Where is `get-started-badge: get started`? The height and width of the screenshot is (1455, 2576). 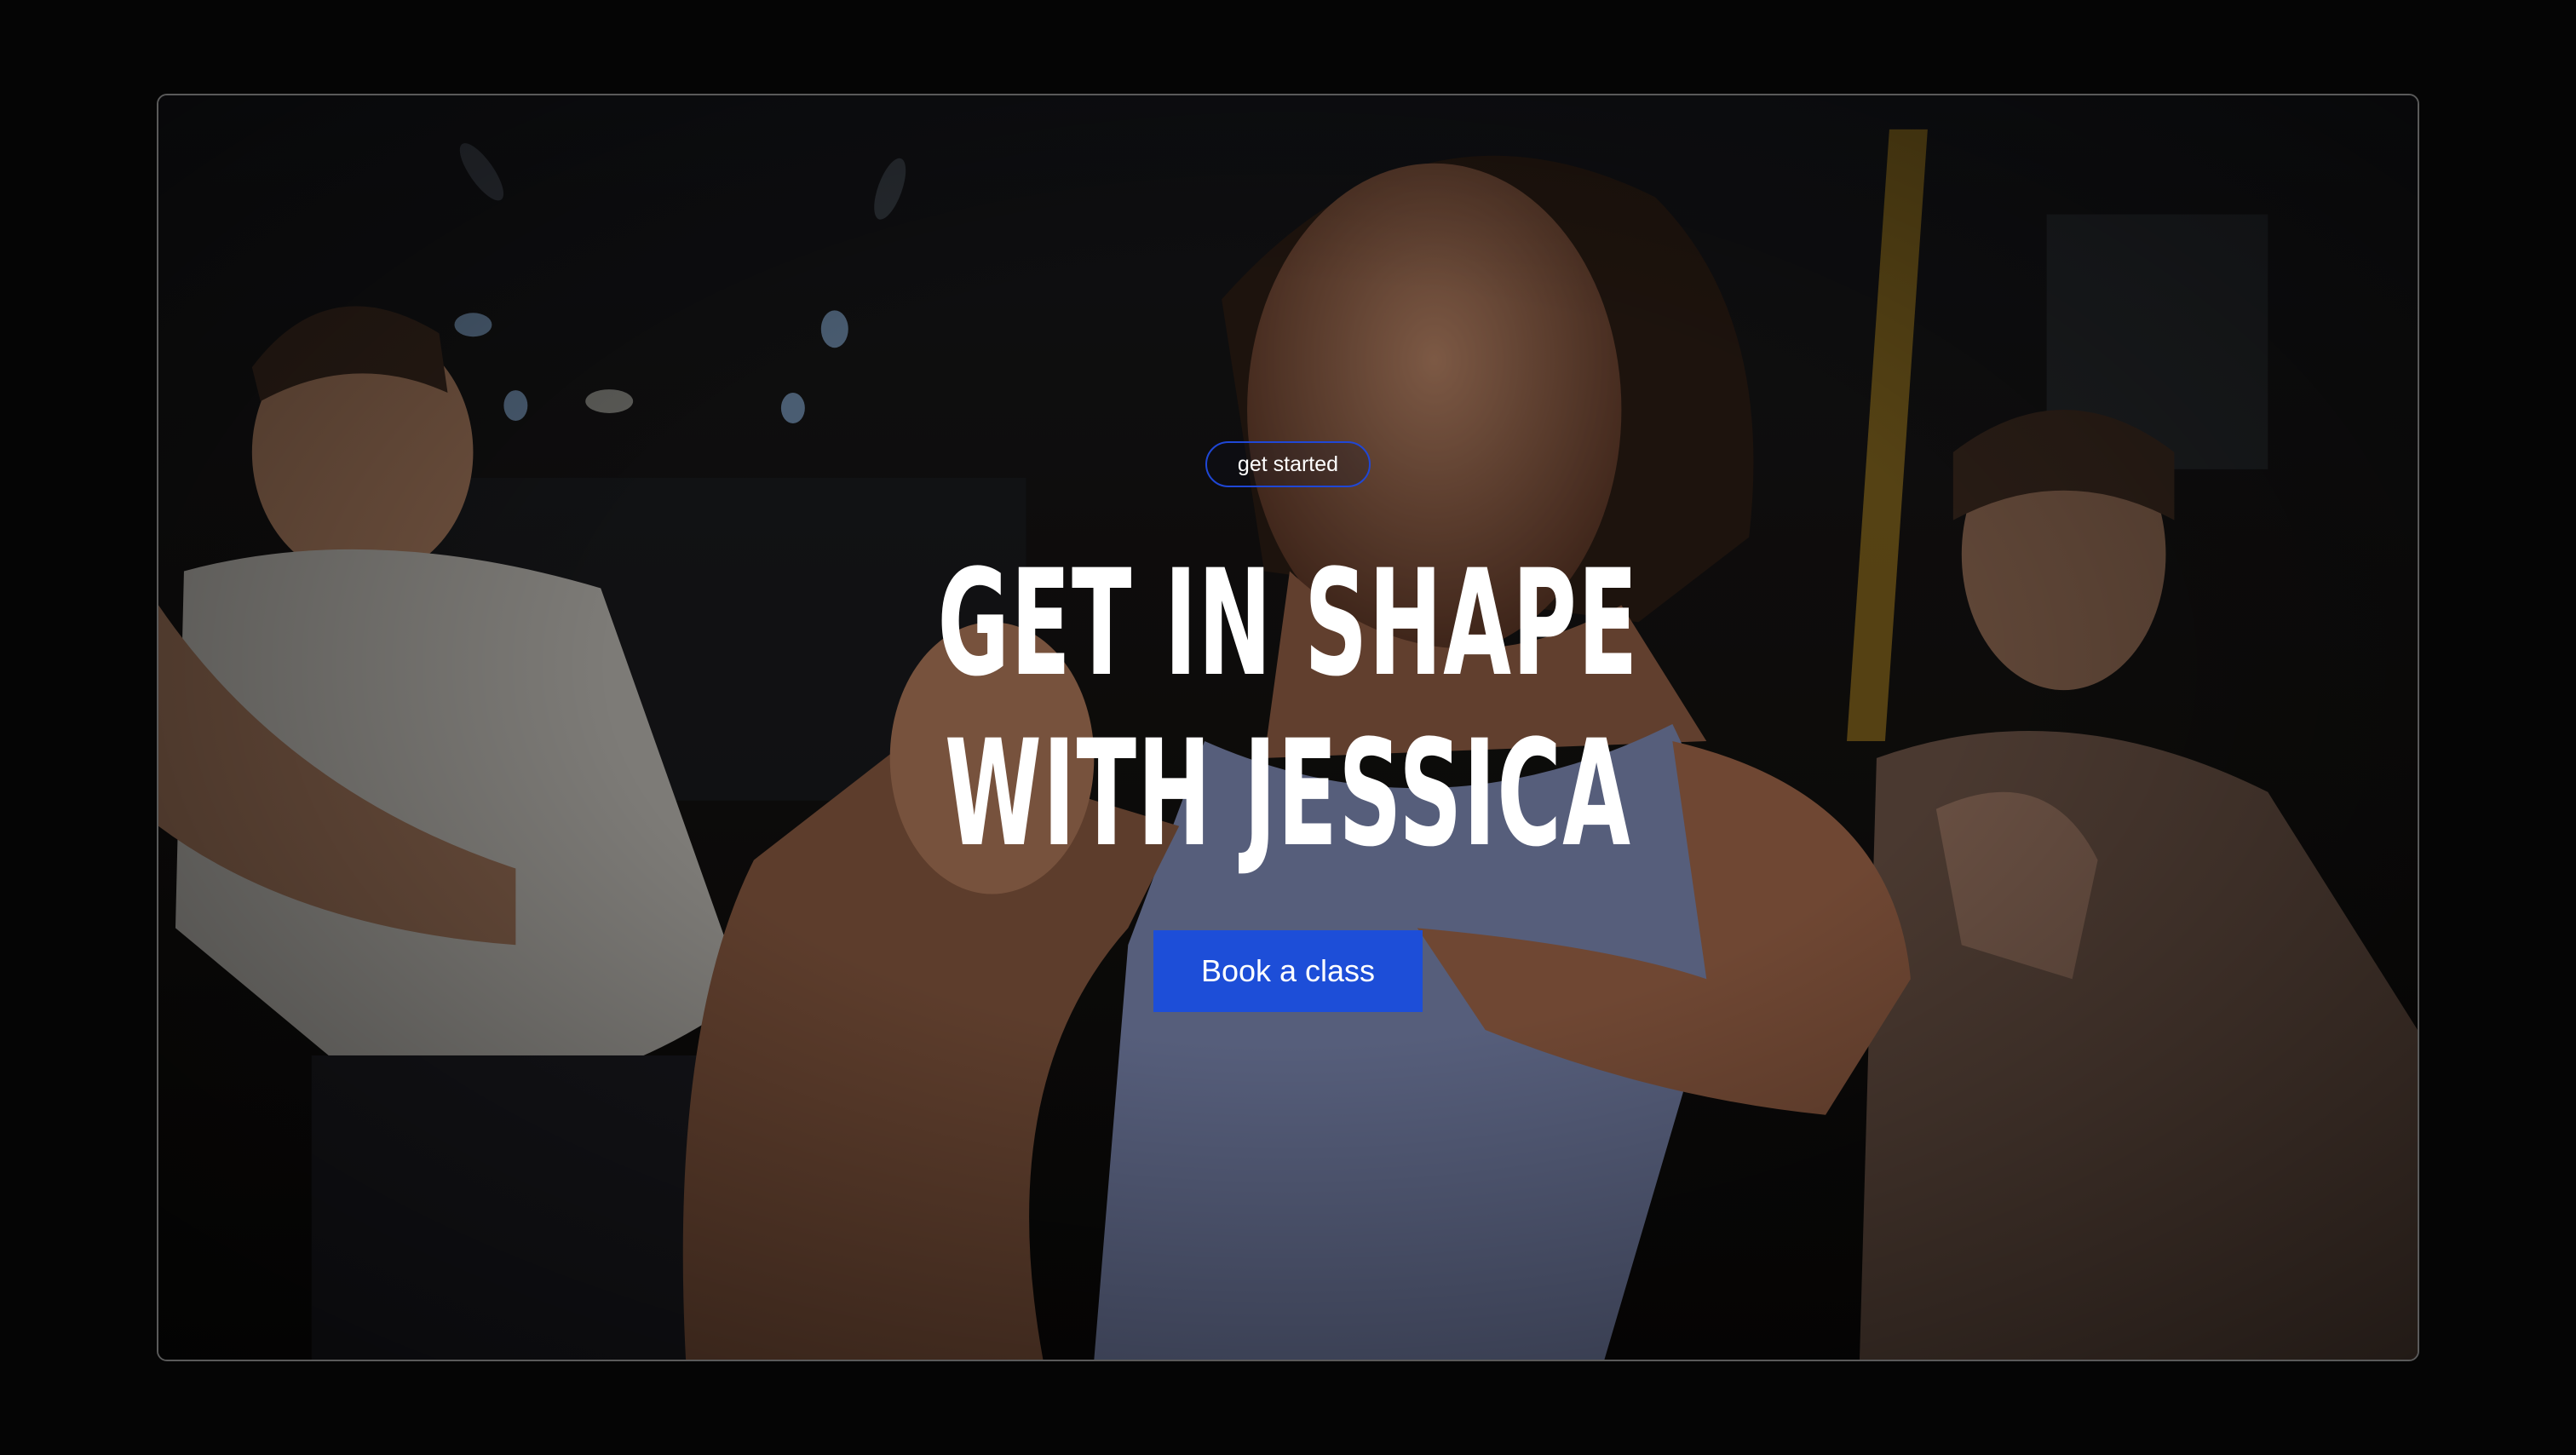 get-started-badge: get started is located at coordinates (1288, 464).